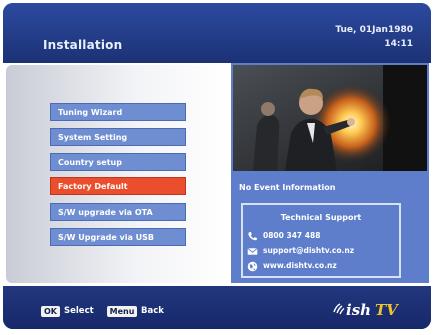 Image resolution: width=440 pixels, height=335 pixels. I want to click on video-preview, so click(330, 118).